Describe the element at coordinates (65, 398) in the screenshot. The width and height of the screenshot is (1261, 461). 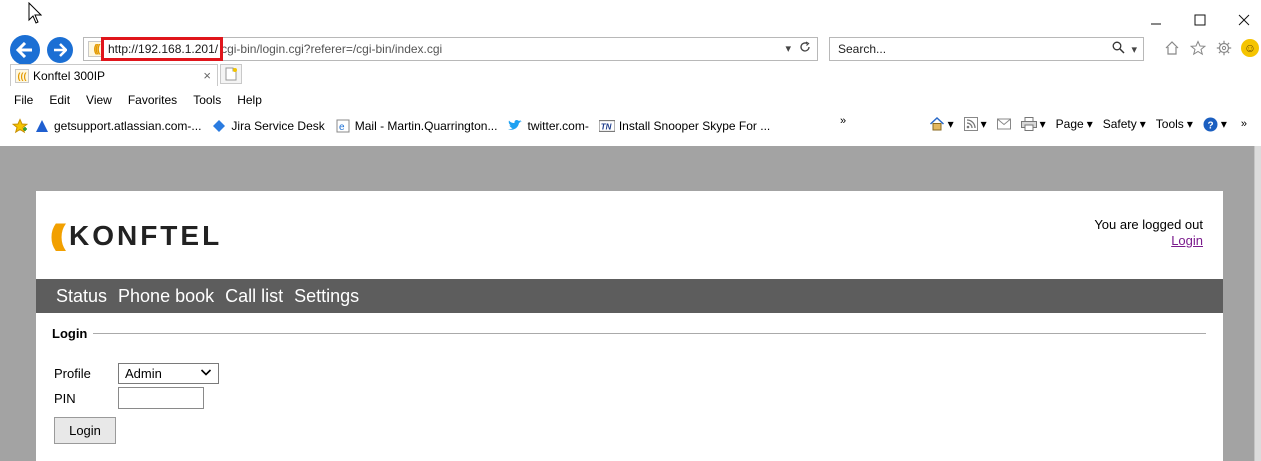
I see `pin-label: PIN` at that location.